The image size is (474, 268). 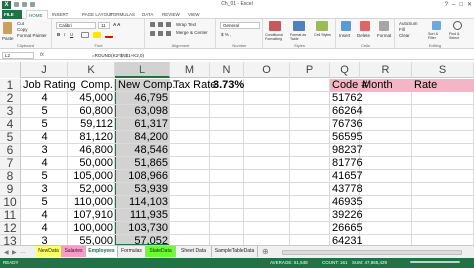 I want to click on sheet-tab-sheet-data: Sheet Data, so click(x=194, y=251).